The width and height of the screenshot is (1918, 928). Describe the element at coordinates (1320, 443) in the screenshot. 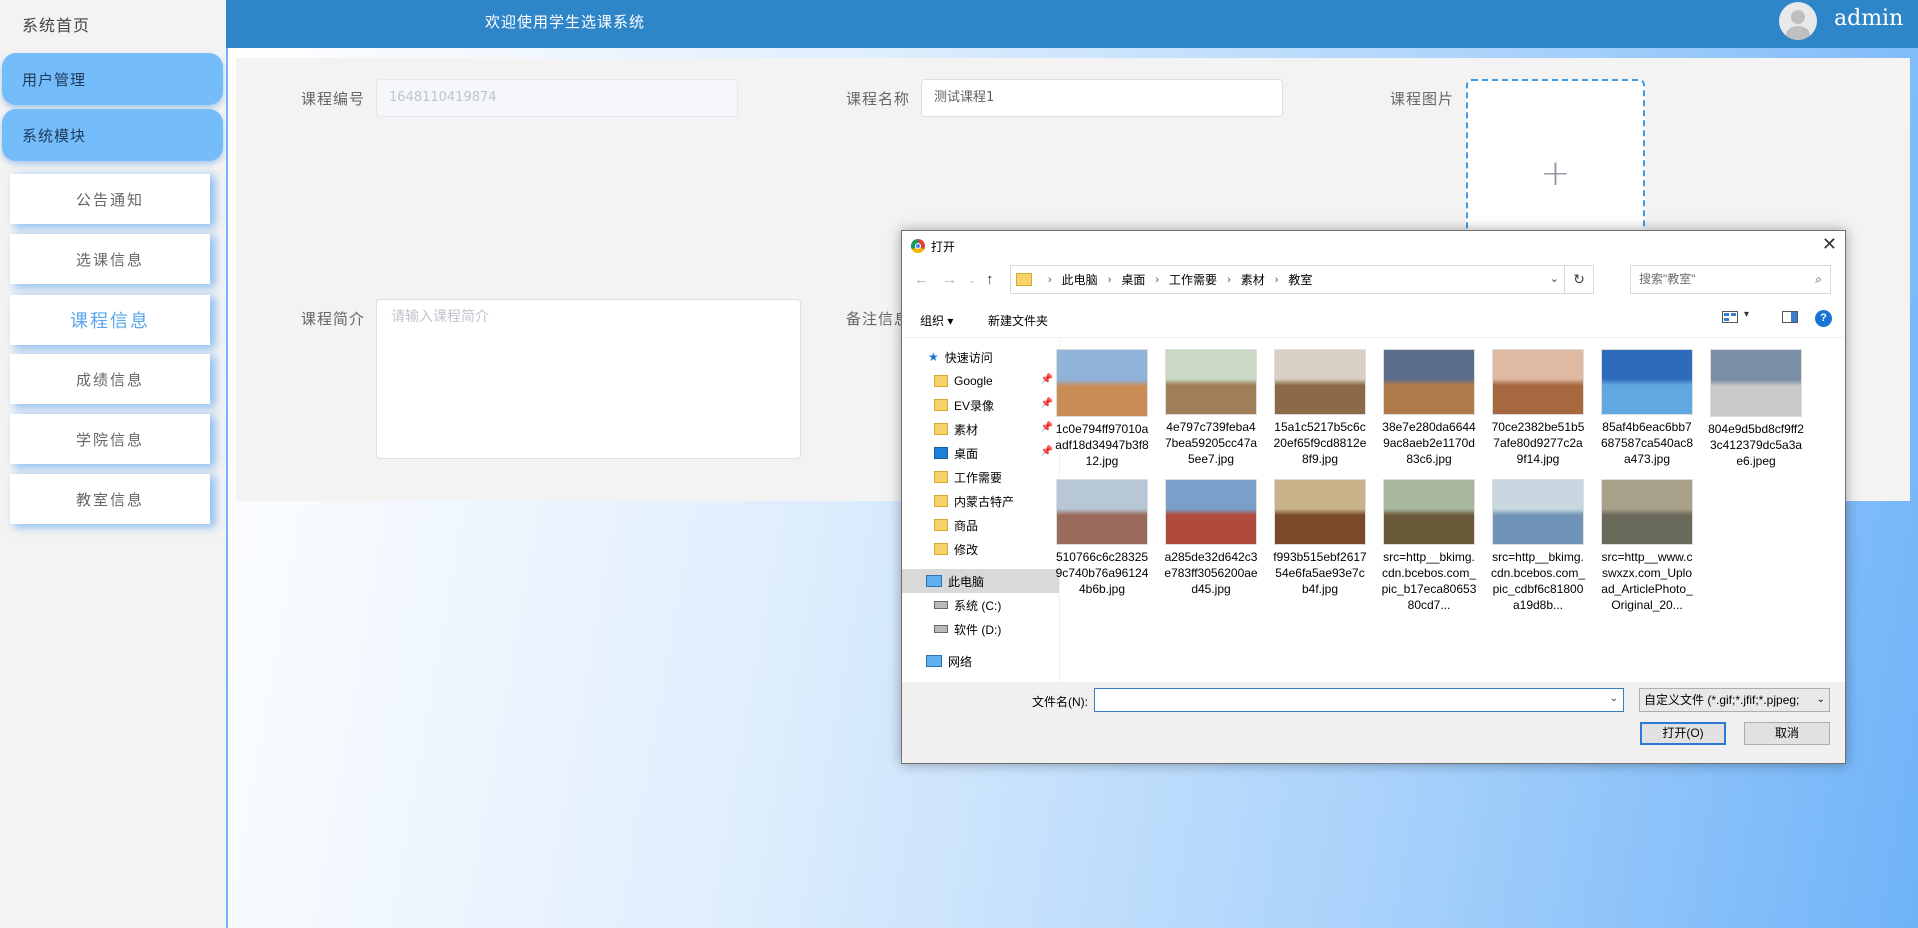

I see `file-name: 15a1c5217b5c6c20ef65f9cd8812e8f9.jpg` at that location.